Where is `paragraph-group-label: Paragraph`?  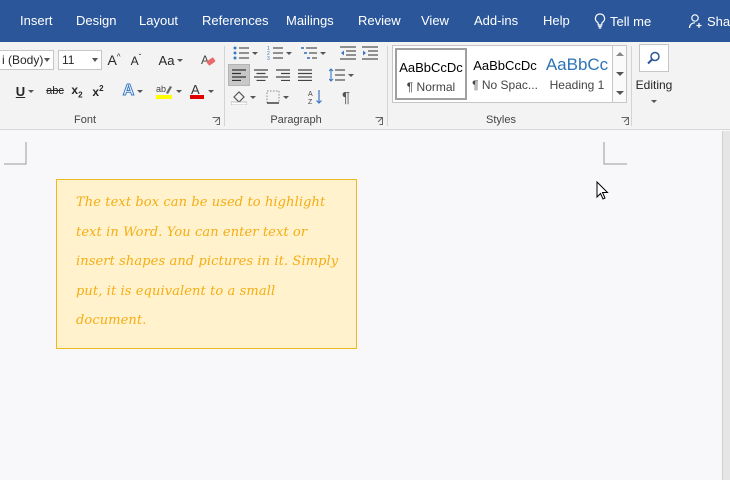 paragraph-group-label: Paragraph is located at coordinates (296, 120).